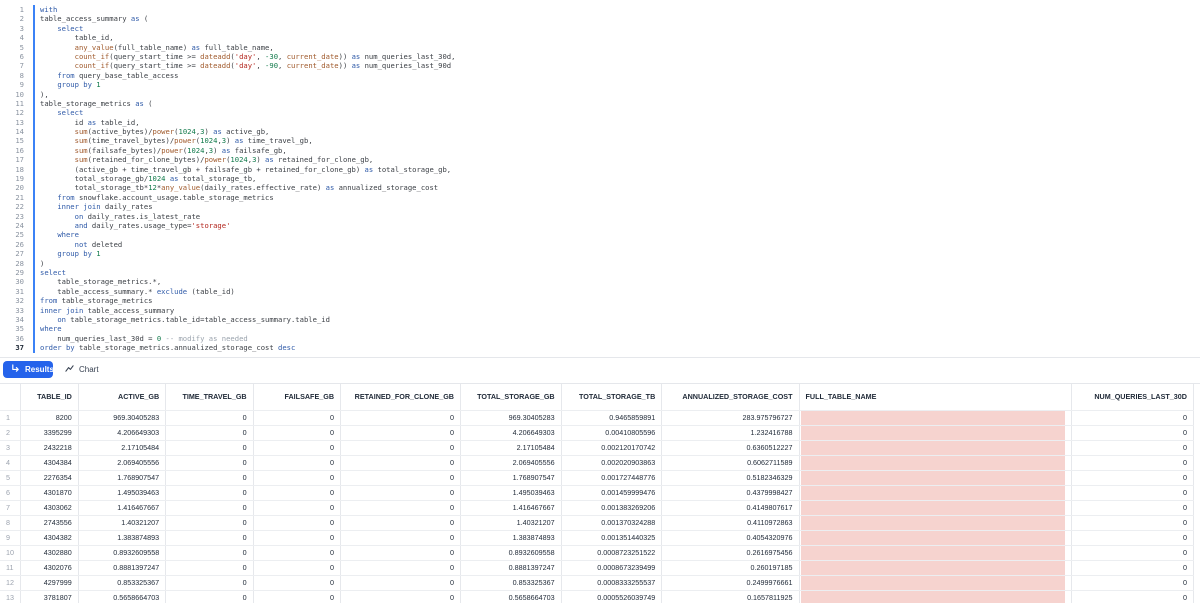  What do you see at coordinates (730, 583) in the screenshot?
I see `table-cell: 0.2499976661` at bounding box center [730, 583].